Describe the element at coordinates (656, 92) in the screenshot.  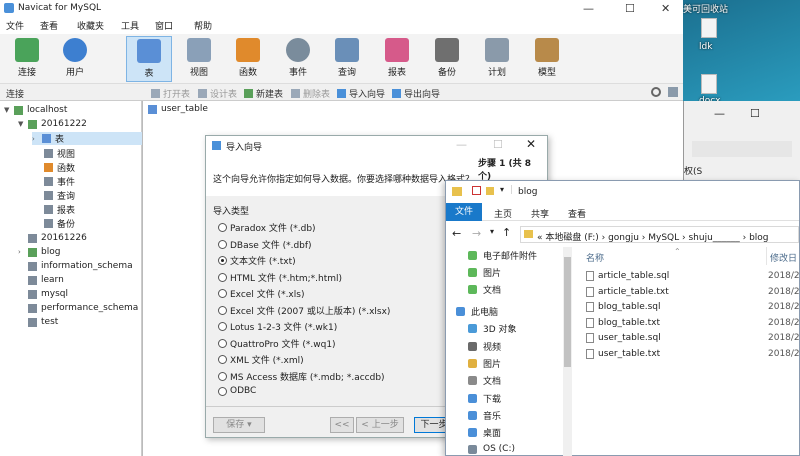
I see `search-icon` at that location.